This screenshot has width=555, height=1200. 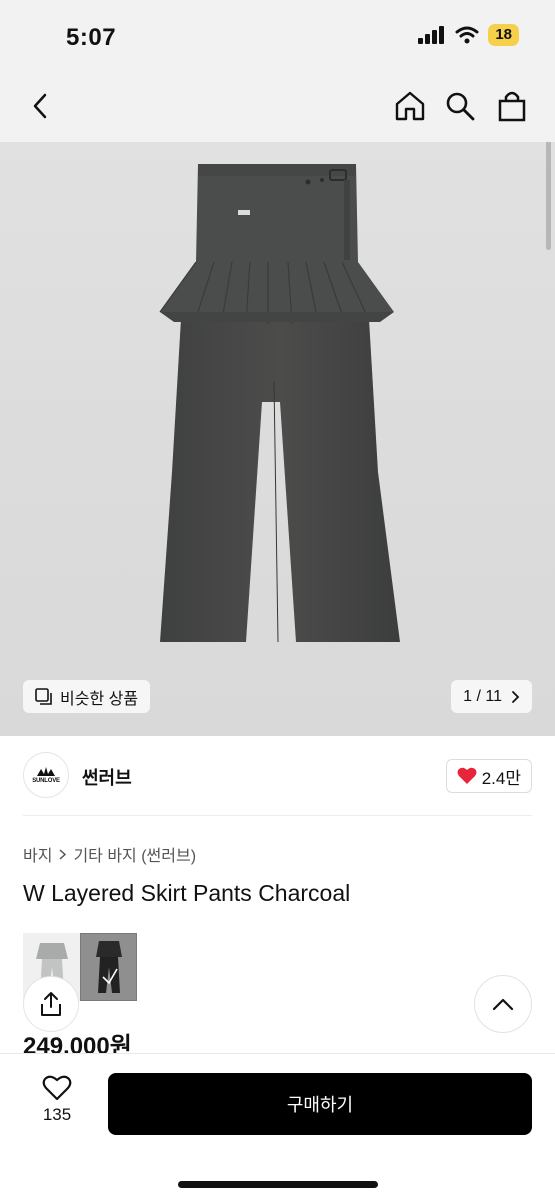 What do you see at coordinates (134, 854) in the screenshot?
I see `breadcrumb-level2: 기타 바지 (썬러브)` at bounding box center [134, 854].